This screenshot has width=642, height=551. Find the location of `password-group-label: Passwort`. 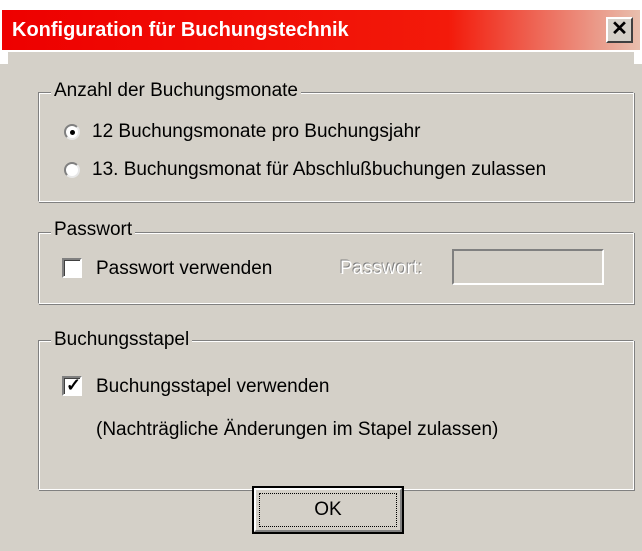

password-group-label: Passwort is located at coordinates (93, 230).